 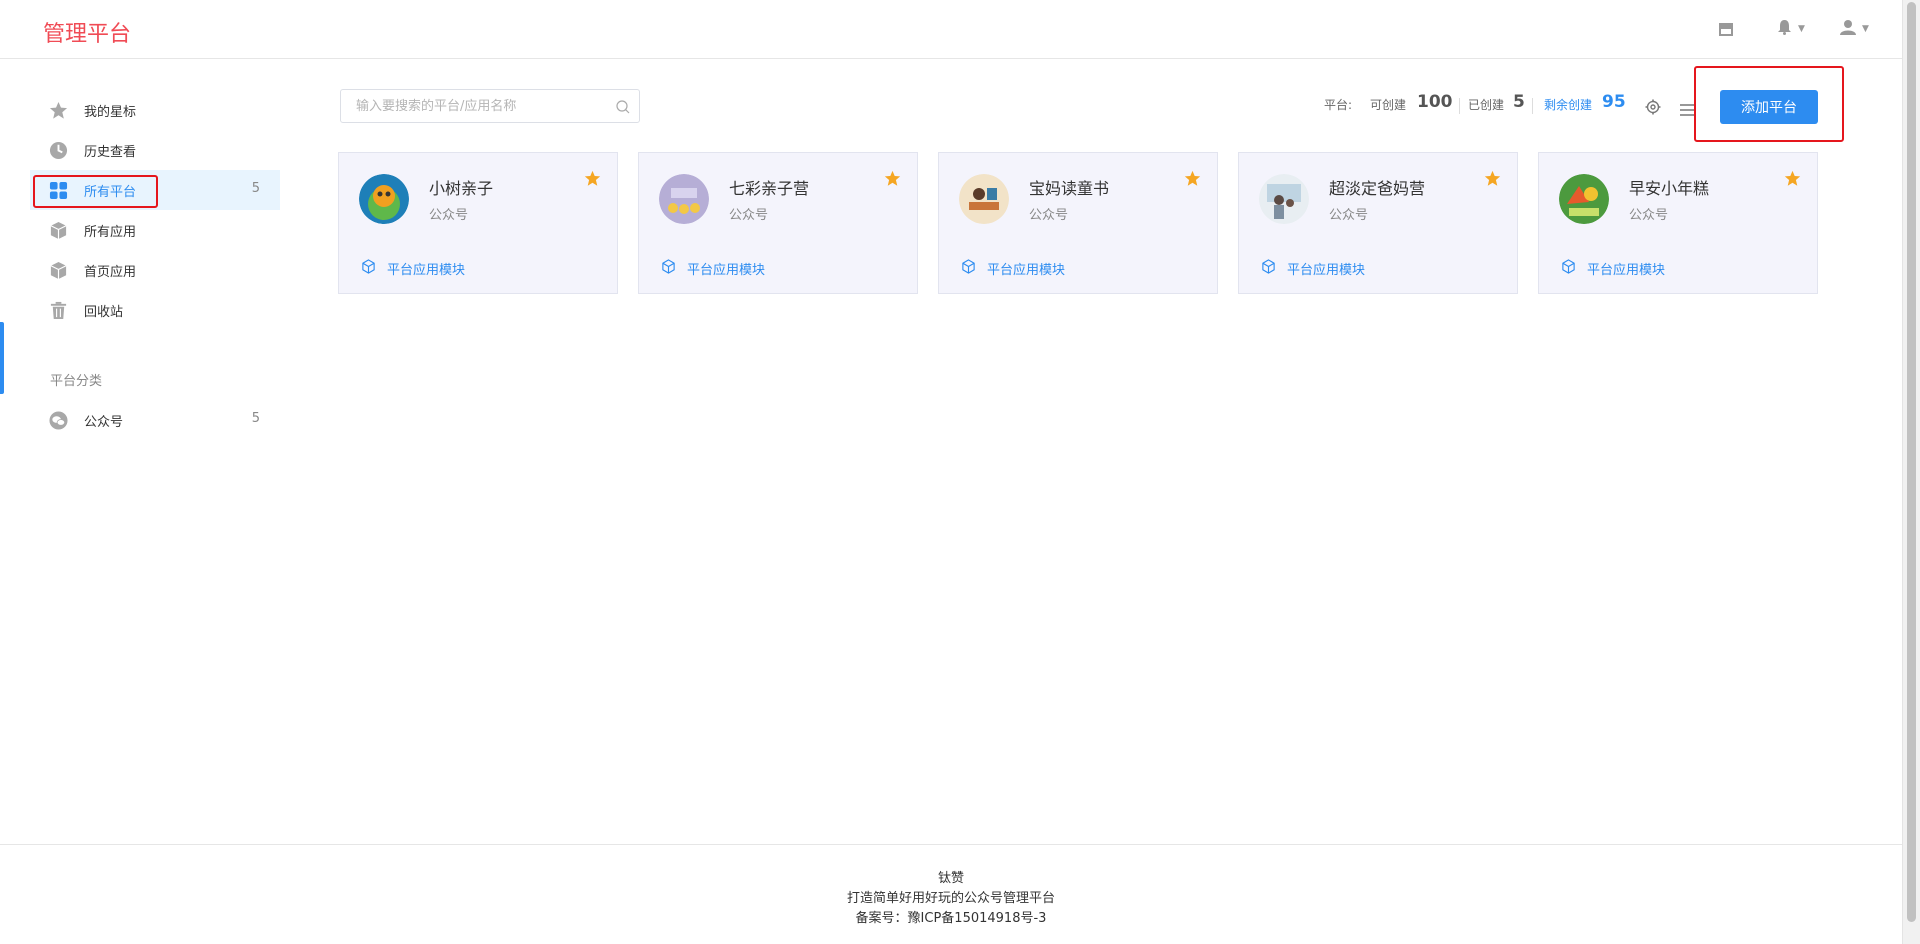 I want to click on list-view-icon, so click(x=1687, y=110).